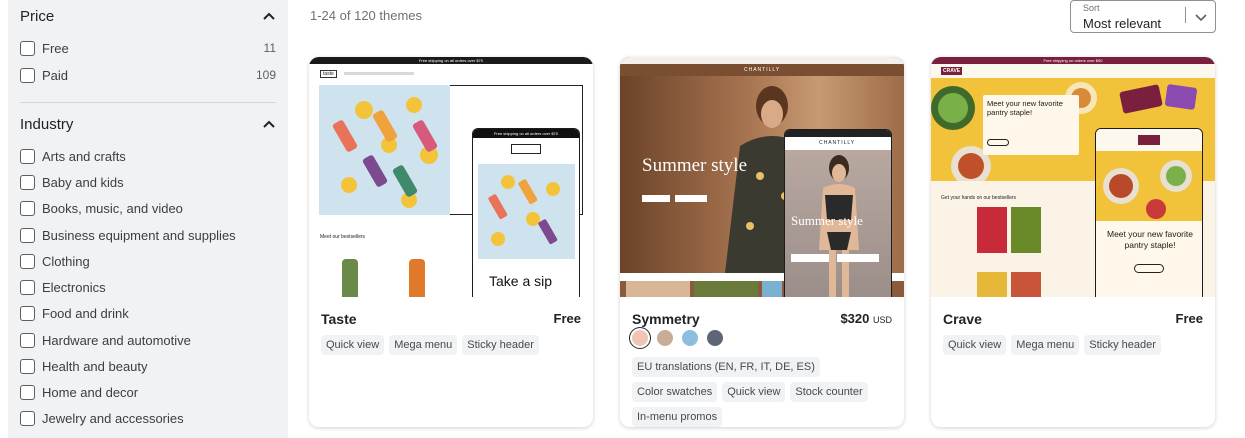 The width and height of the screenshot is (1245, 438). What do you see at coordinates (882, 320) in the screenshot?
I see `theme-price-currency: USD` at bounding box center [882, 320].